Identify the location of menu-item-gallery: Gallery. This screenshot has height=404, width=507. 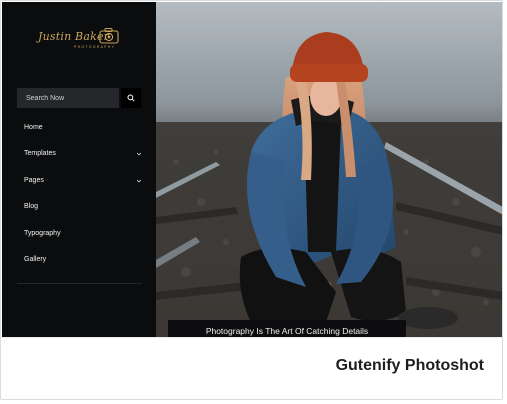
(84, 269).